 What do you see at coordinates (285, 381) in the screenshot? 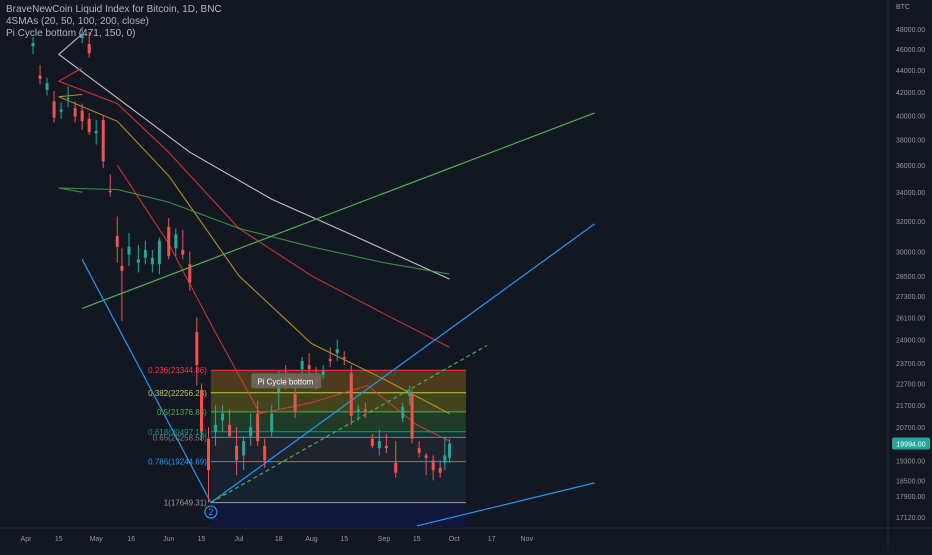
I see `pi-cycle-bottom-label: Pi Cycle bottom` at bounding box center [285, 381].